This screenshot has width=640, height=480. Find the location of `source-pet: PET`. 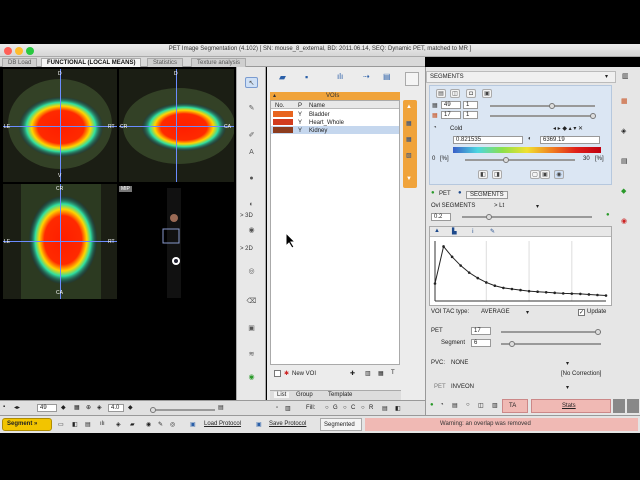

source-pet: PET is located at coordinates (445, 194).